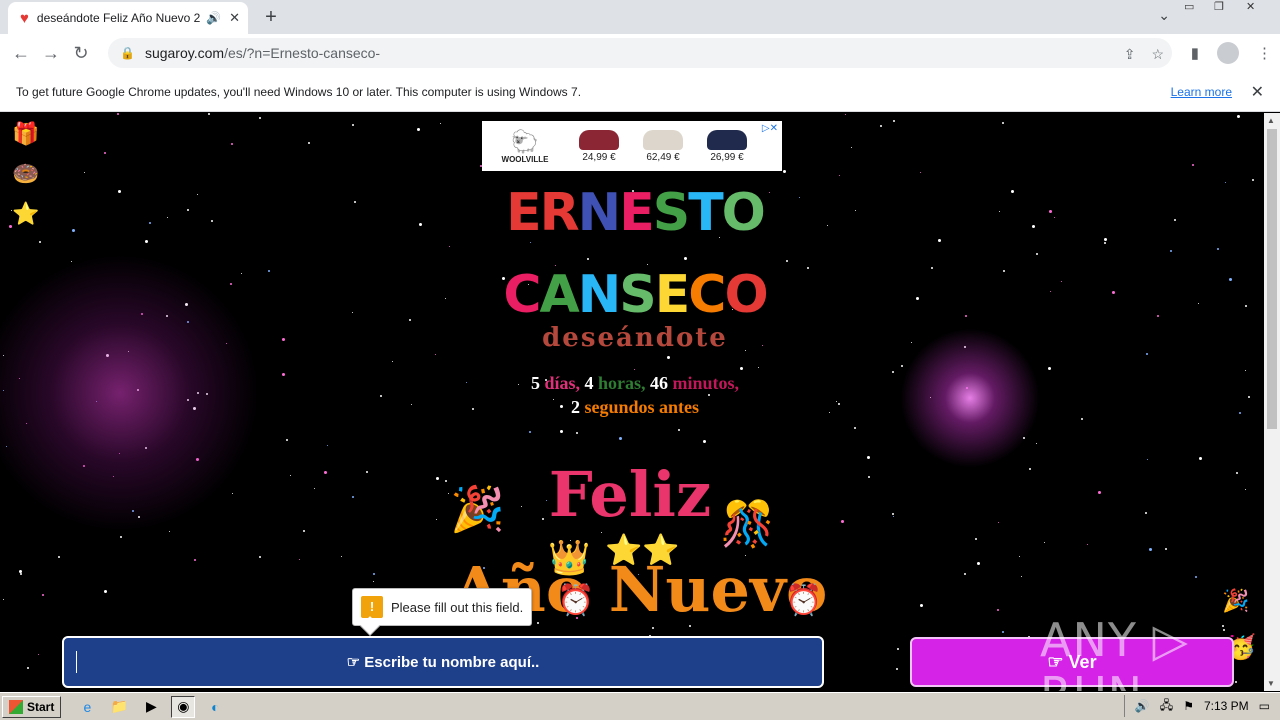  What do you see at coordinates (1250, 9) in the screenshot?
I see `close-window-button: ✕` at bounding box center [1250, 9].